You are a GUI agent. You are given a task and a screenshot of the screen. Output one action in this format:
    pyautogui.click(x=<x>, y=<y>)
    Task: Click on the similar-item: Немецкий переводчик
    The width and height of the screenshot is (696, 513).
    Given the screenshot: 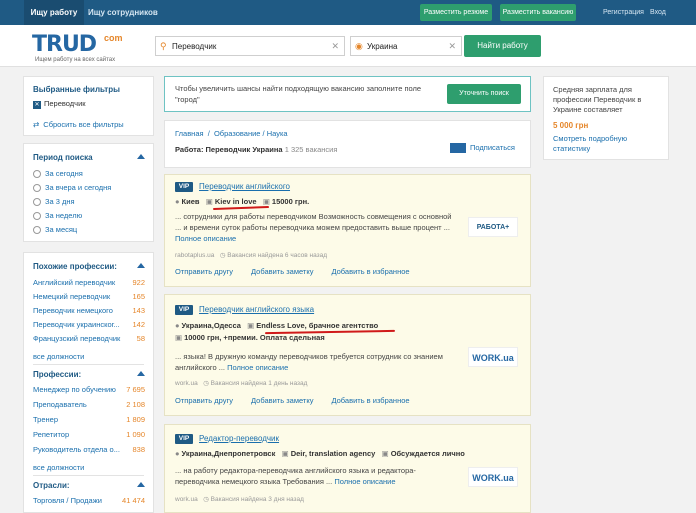 What is the action you would take?
    pyautogui.click(x=71, y=296)
    